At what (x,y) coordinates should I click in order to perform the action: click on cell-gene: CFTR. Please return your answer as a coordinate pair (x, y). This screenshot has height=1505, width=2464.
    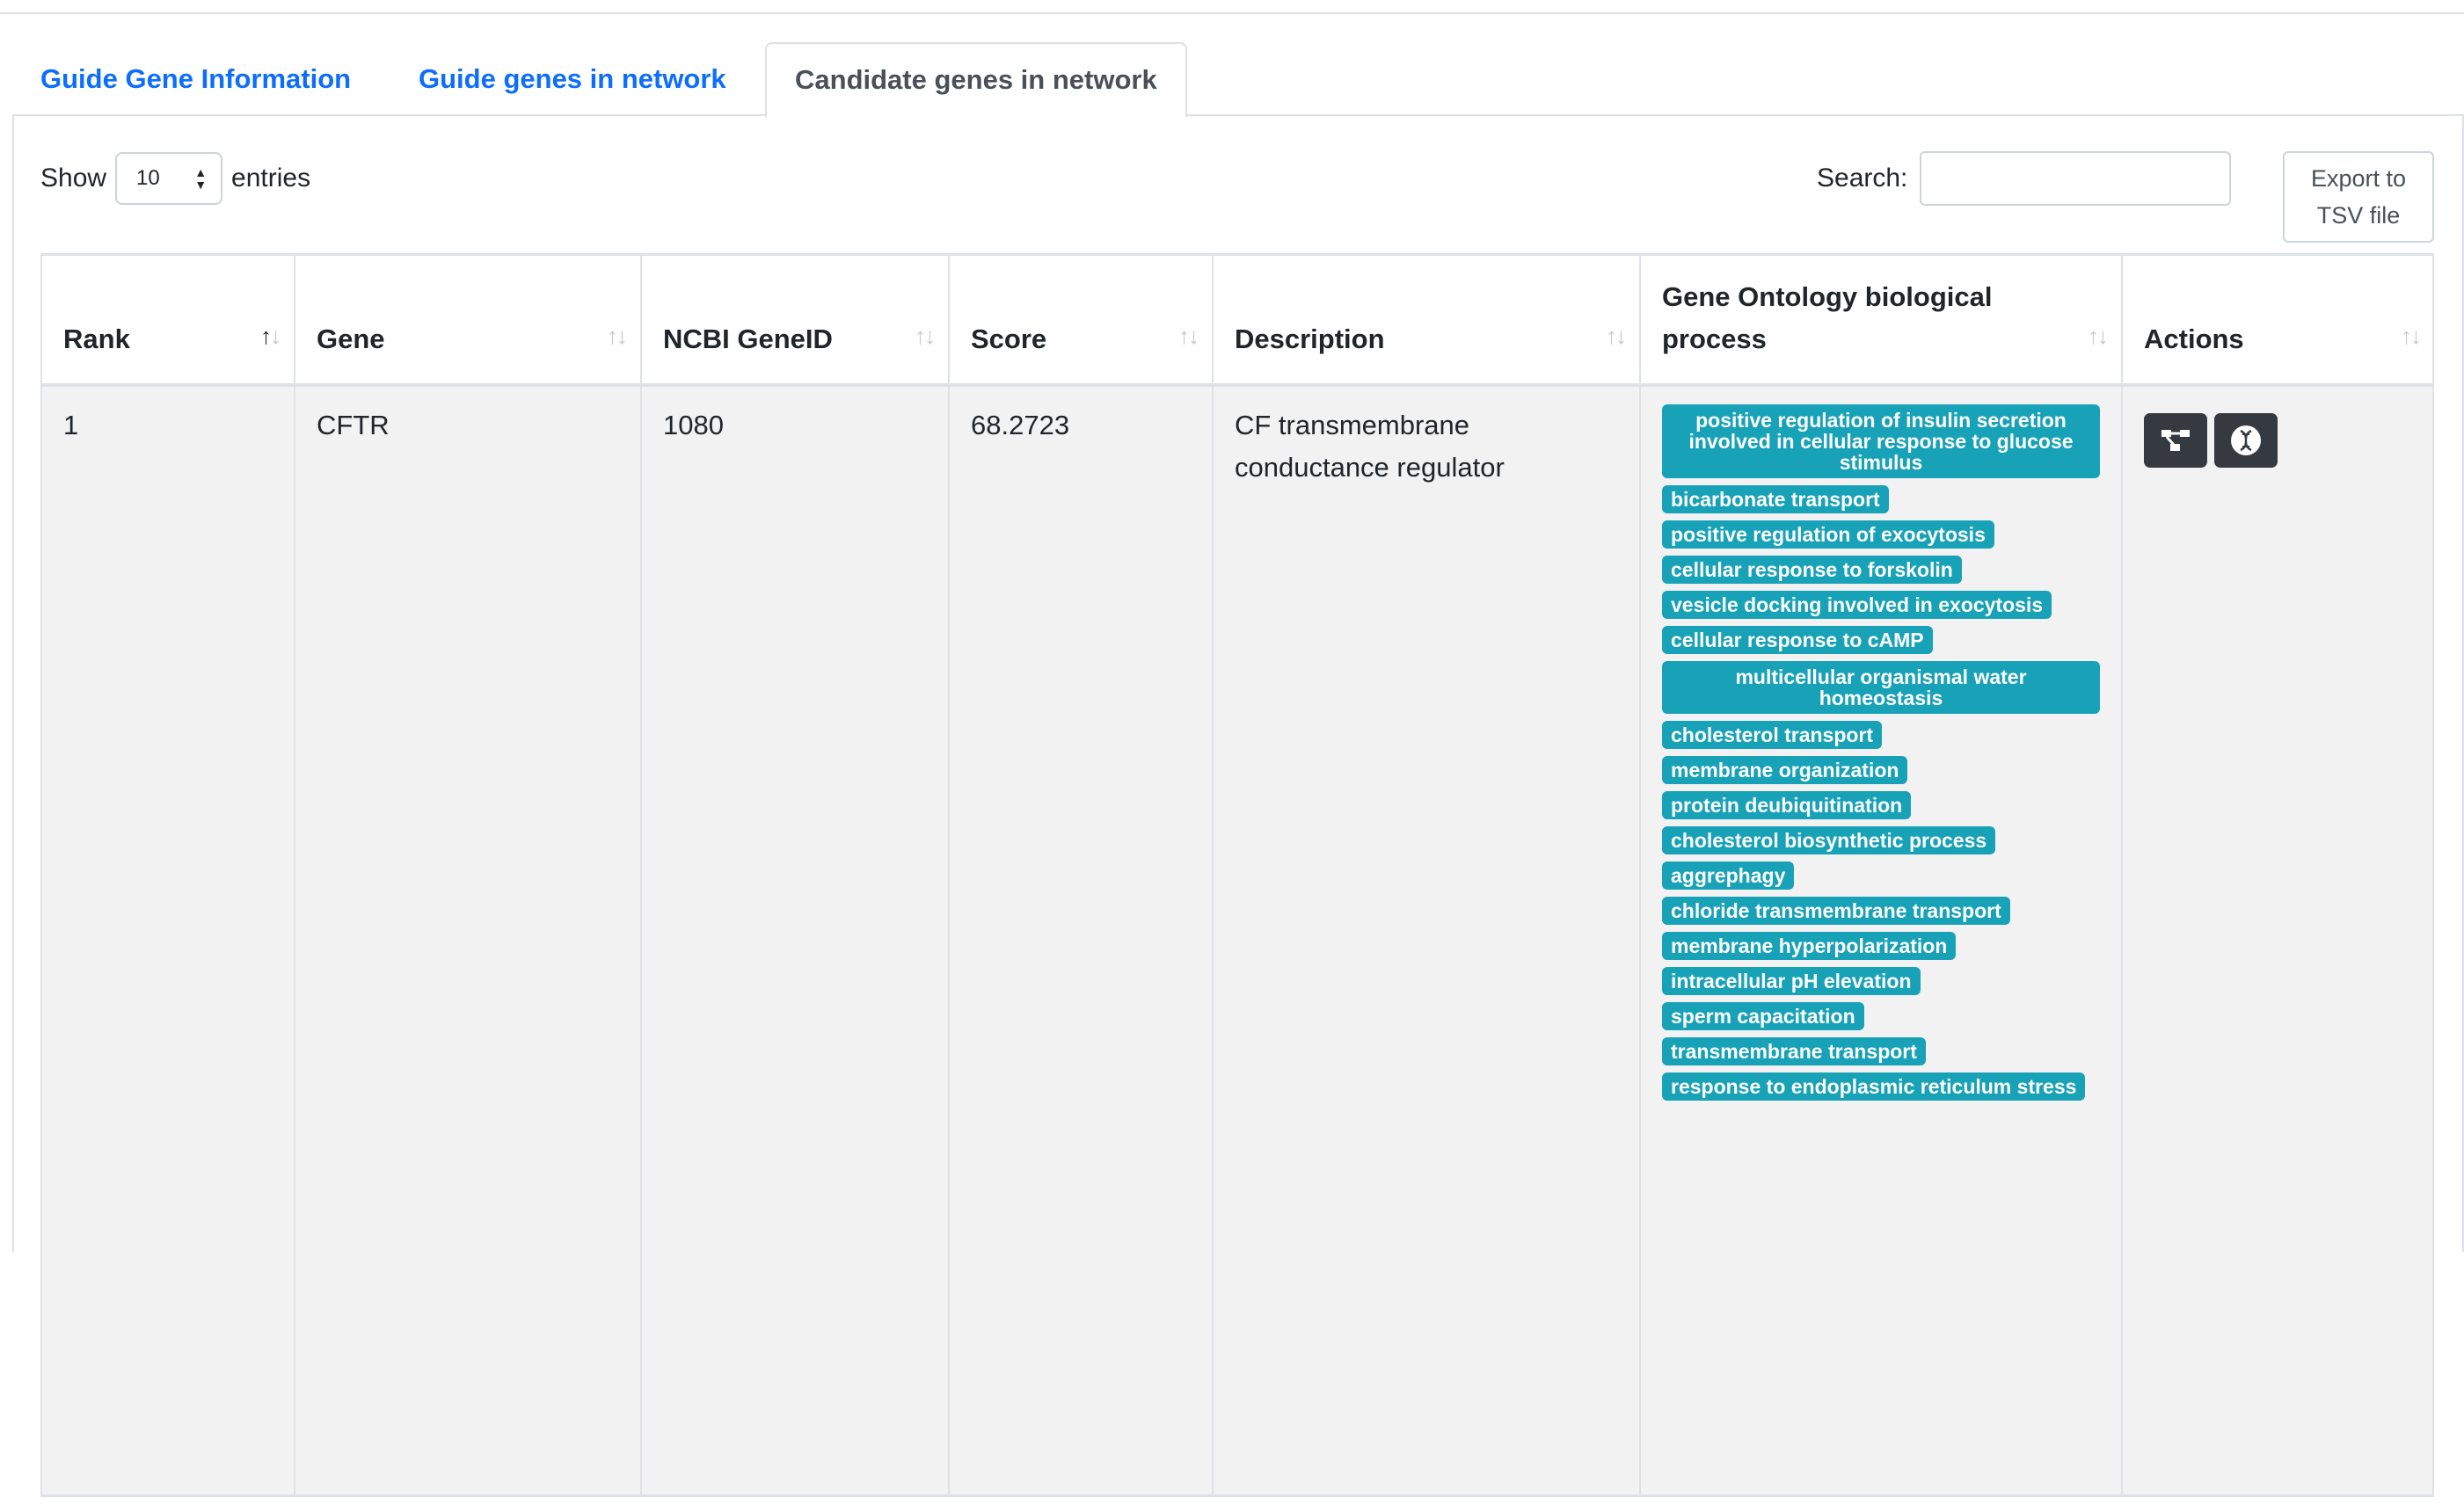
    Looking at the image, I should click on (467, 941).